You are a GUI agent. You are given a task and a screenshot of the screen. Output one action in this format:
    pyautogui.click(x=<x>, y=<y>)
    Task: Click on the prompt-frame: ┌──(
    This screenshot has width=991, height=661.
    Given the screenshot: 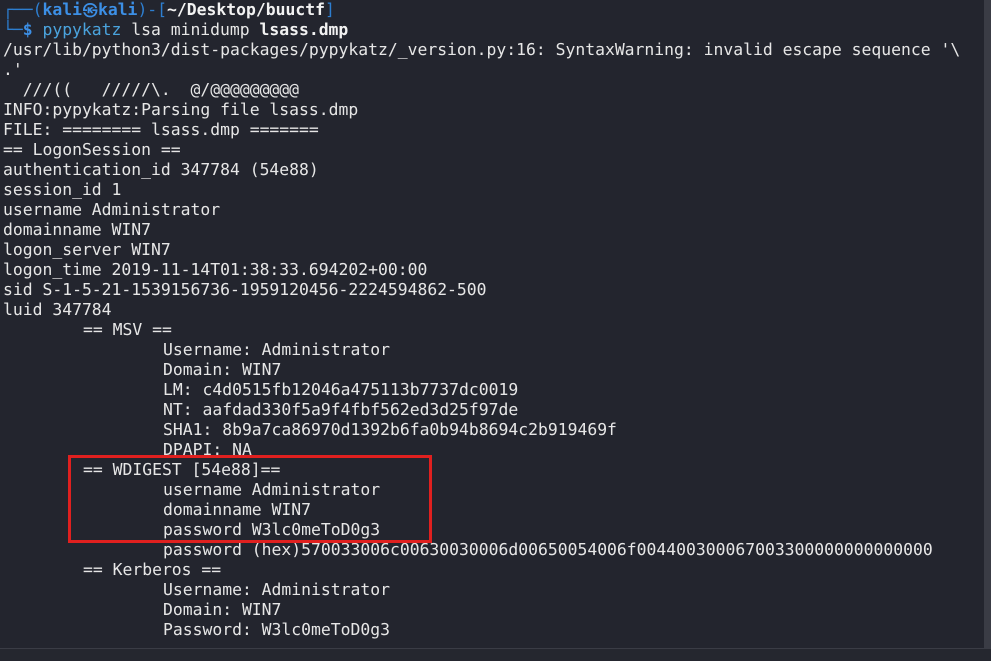 What is the action you would take?
    pyautogui.click(x=22, y=10)
    